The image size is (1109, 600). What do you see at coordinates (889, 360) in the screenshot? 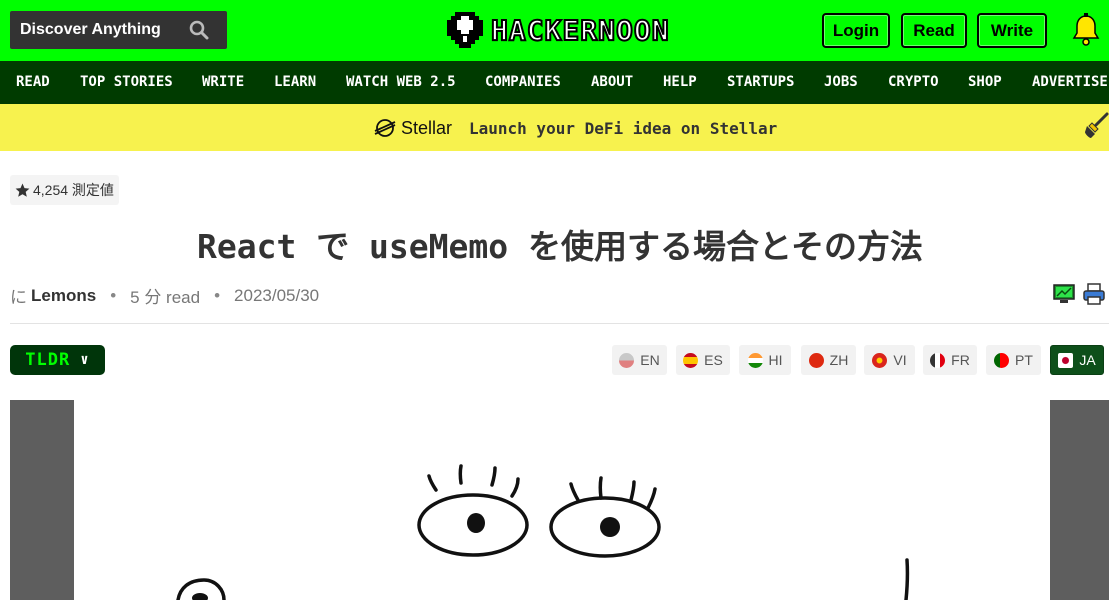
I see `lang-vi: VI` at bounding box center [889, 360].